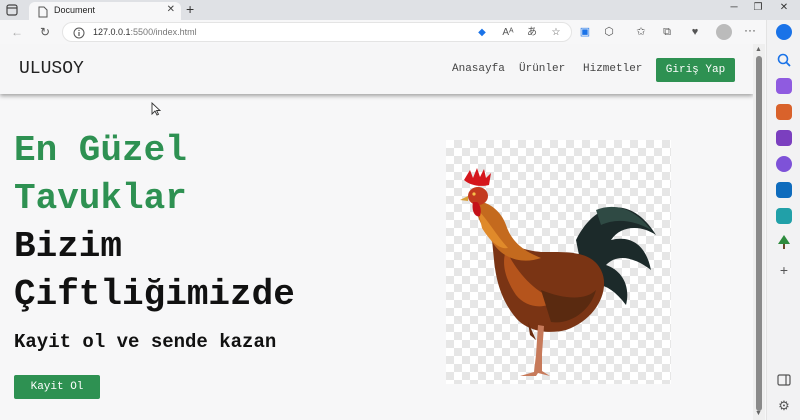 Image resolution: width=800 pixels, height=420 pixels. Describe the element at coordinates (784, 406) in the screenshot. I see `settings-icon: ⚙` at that location.